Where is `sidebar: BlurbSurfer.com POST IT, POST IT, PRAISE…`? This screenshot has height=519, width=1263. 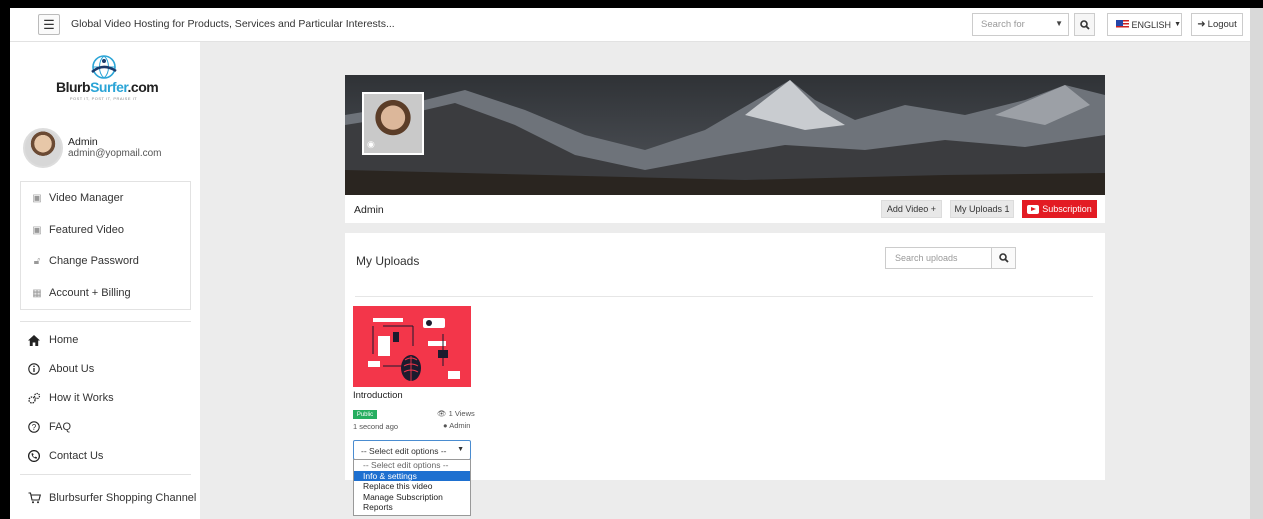
sidebar: BlurbSurfer.com POST IT, POST IT, PRAISE… is located at coordinates (105, 280).